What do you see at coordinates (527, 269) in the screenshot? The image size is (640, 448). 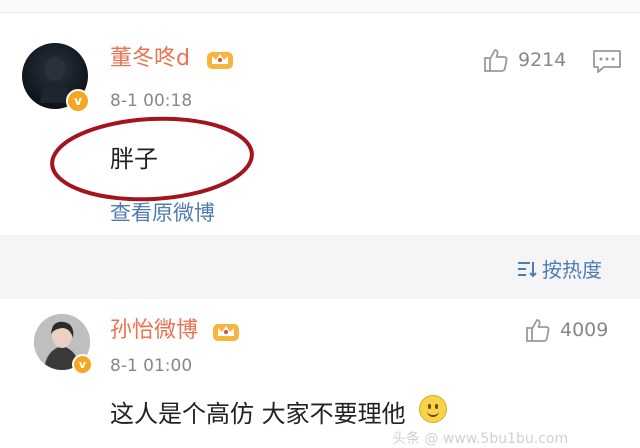 I see `sort-icon` at bounding box center [527, 269].